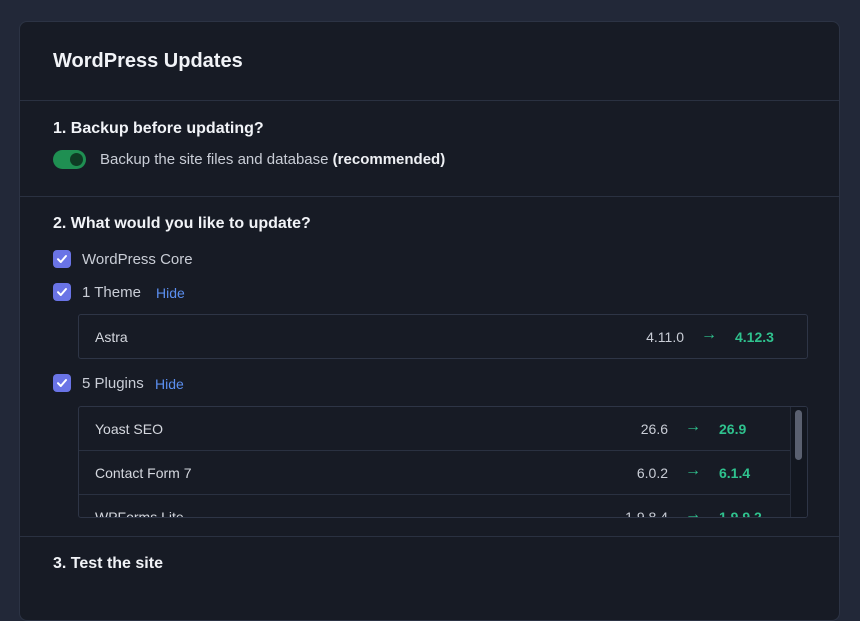  I want to click on core-checkbox, so click(62, 259).